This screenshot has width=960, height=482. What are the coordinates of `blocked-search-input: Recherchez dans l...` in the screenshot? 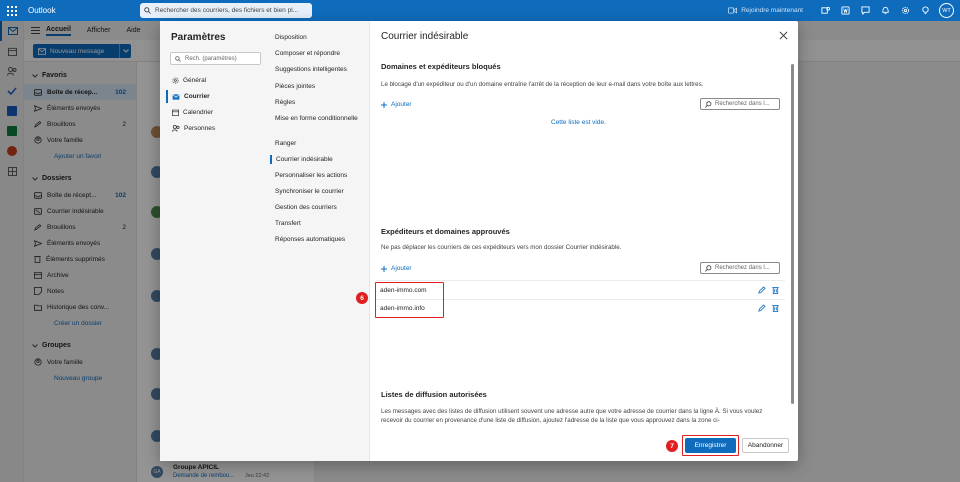 It's located at (740, 104).